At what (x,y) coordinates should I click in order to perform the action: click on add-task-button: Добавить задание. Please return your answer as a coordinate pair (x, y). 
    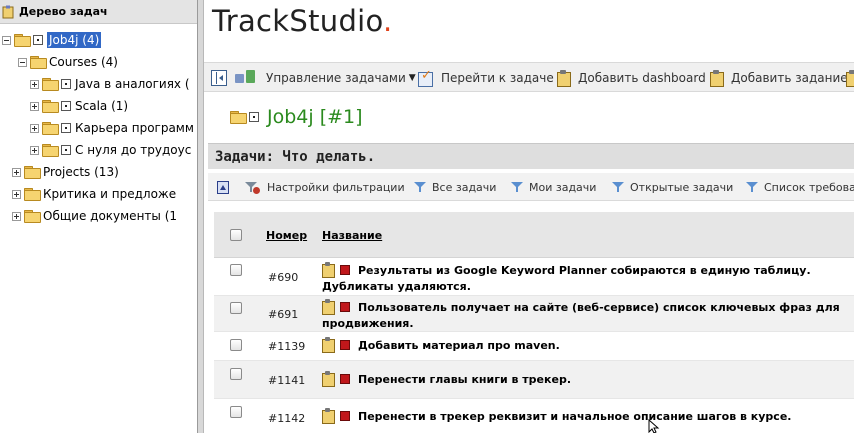
    Looking at the image, I should click on (779, 78).